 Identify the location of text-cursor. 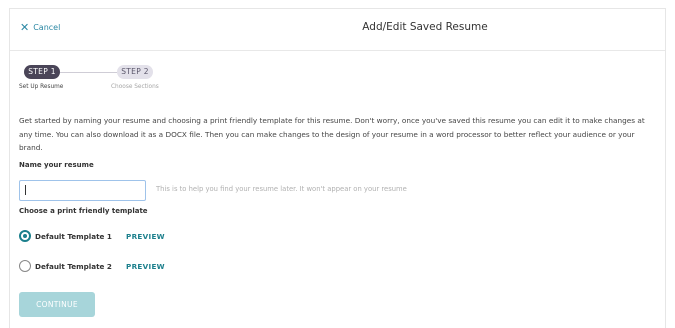
(25, 190).